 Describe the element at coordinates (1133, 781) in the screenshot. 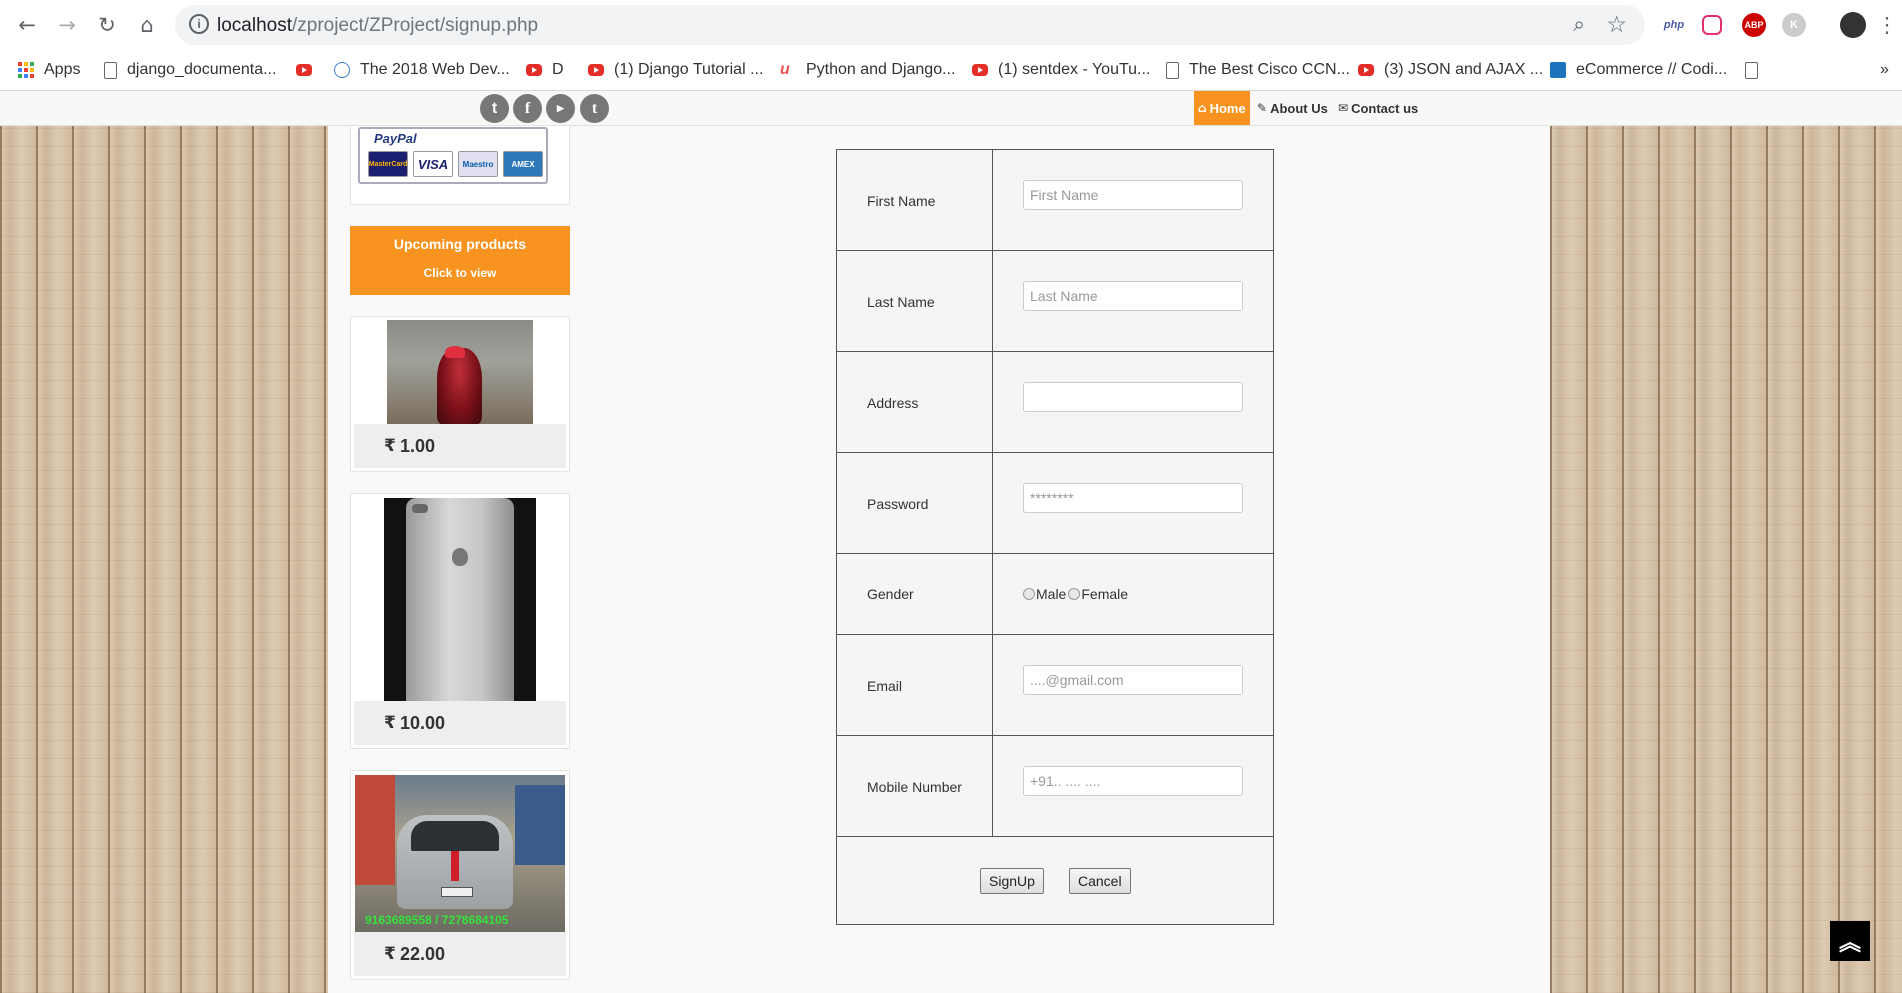

I see `mobile-input` at that location.